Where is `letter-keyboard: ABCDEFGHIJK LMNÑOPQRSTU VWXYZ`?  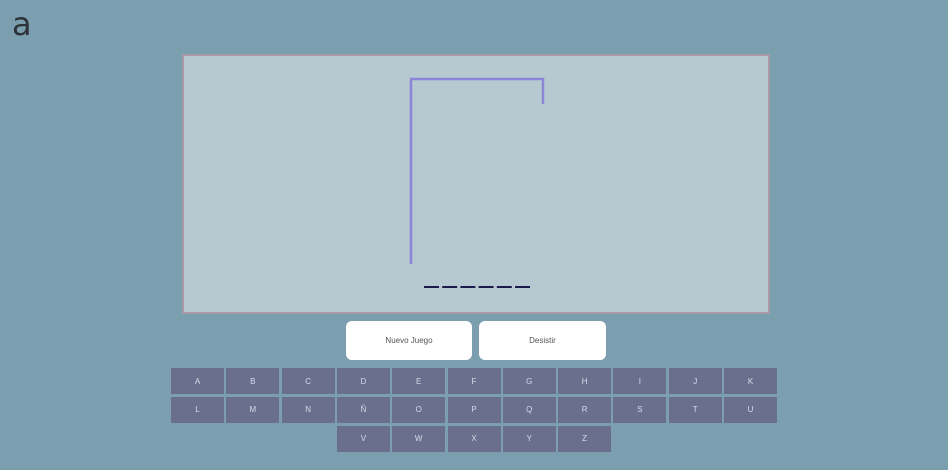 letter-keyboard: ABCDEFGHIJK LMNÑOPQRSTU VWXYZ is located at coordinates (475, 410).